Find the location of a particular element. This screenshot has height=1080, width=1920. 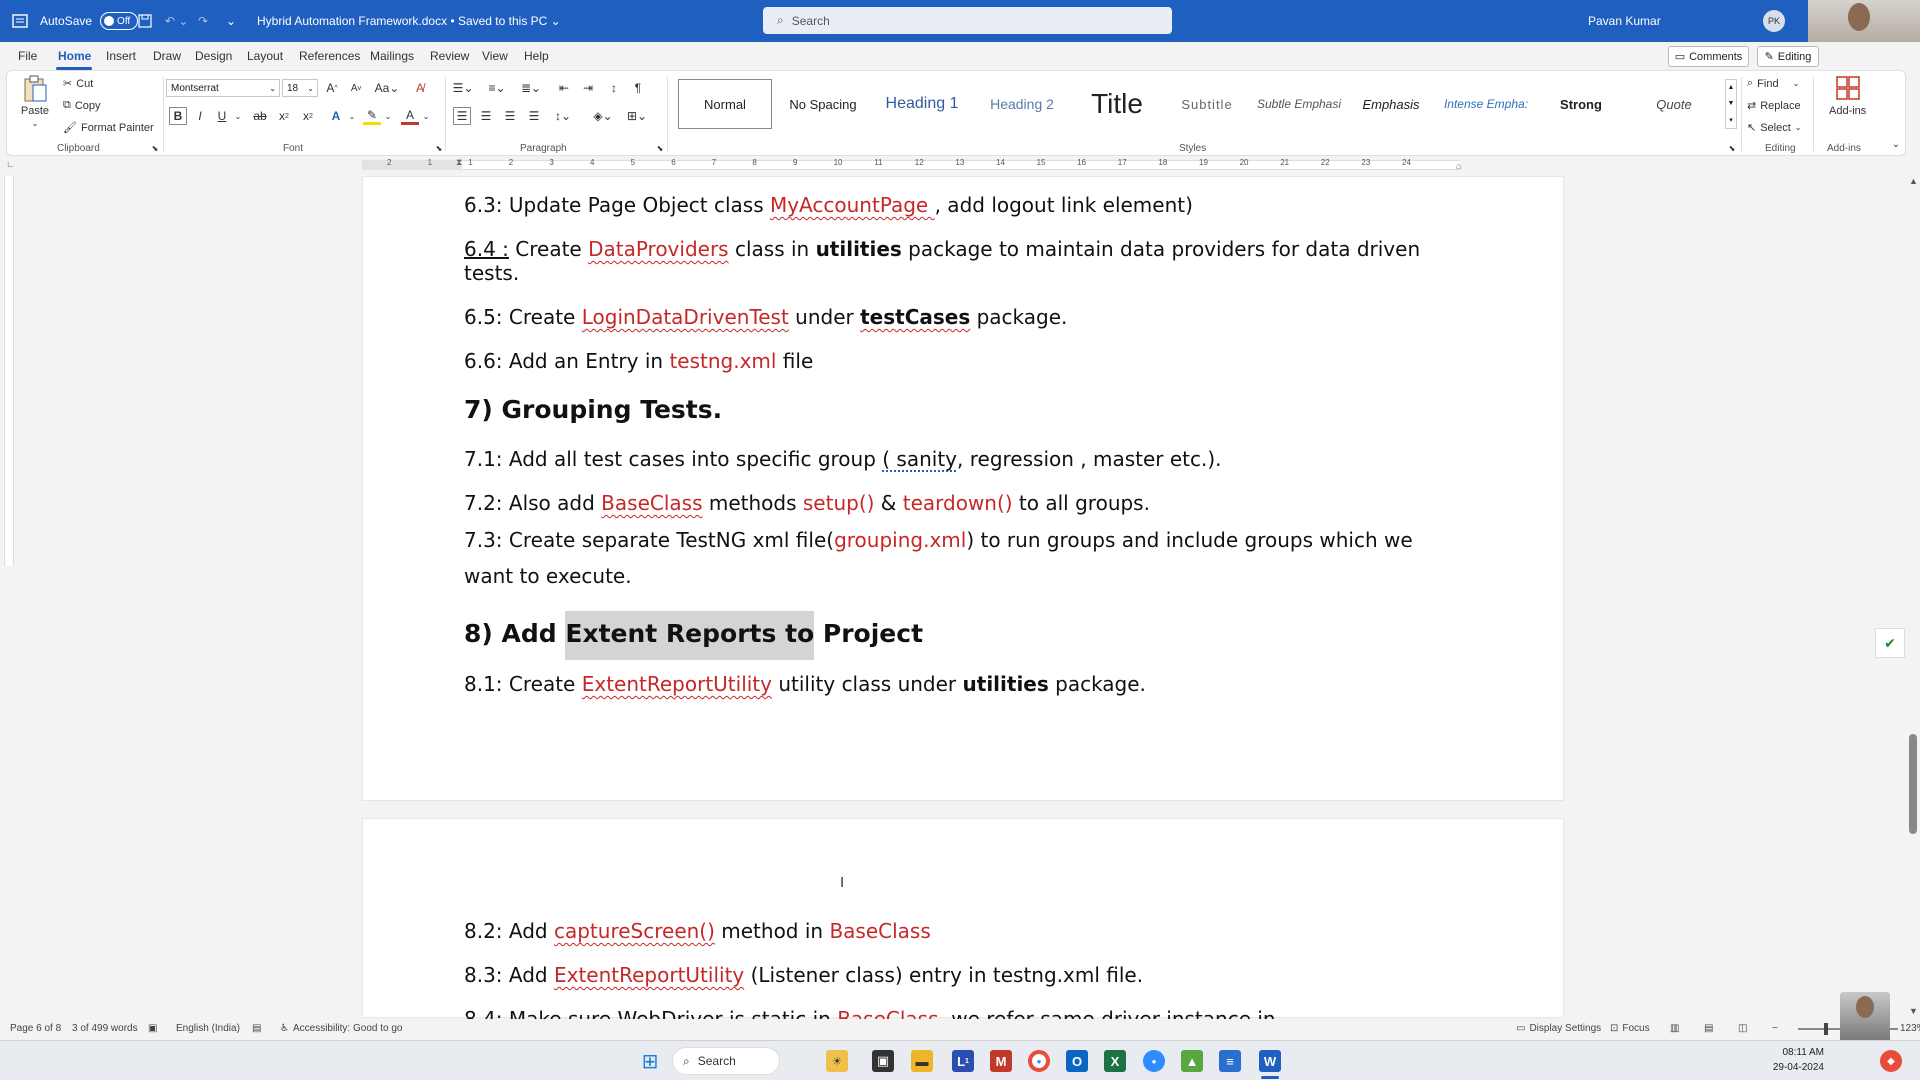

multilevel-list-icon: ≣⌄ is located at coordinates (531, 88).